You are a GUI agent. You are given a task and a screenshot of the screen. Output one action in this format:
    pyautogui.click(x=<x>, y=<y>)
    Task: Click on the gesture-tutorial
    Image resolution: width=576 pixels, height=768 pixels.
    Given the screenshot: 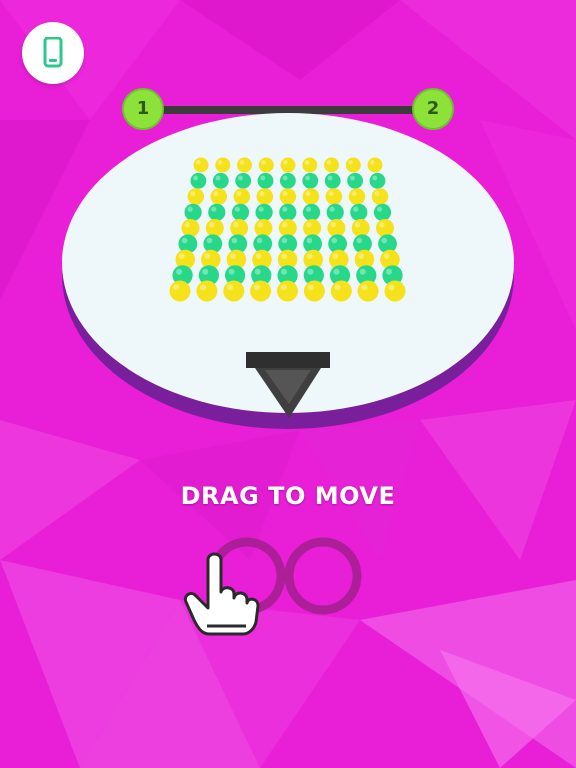 What is the action you would take?
    pyautogui.click(x=272, y=586)
    